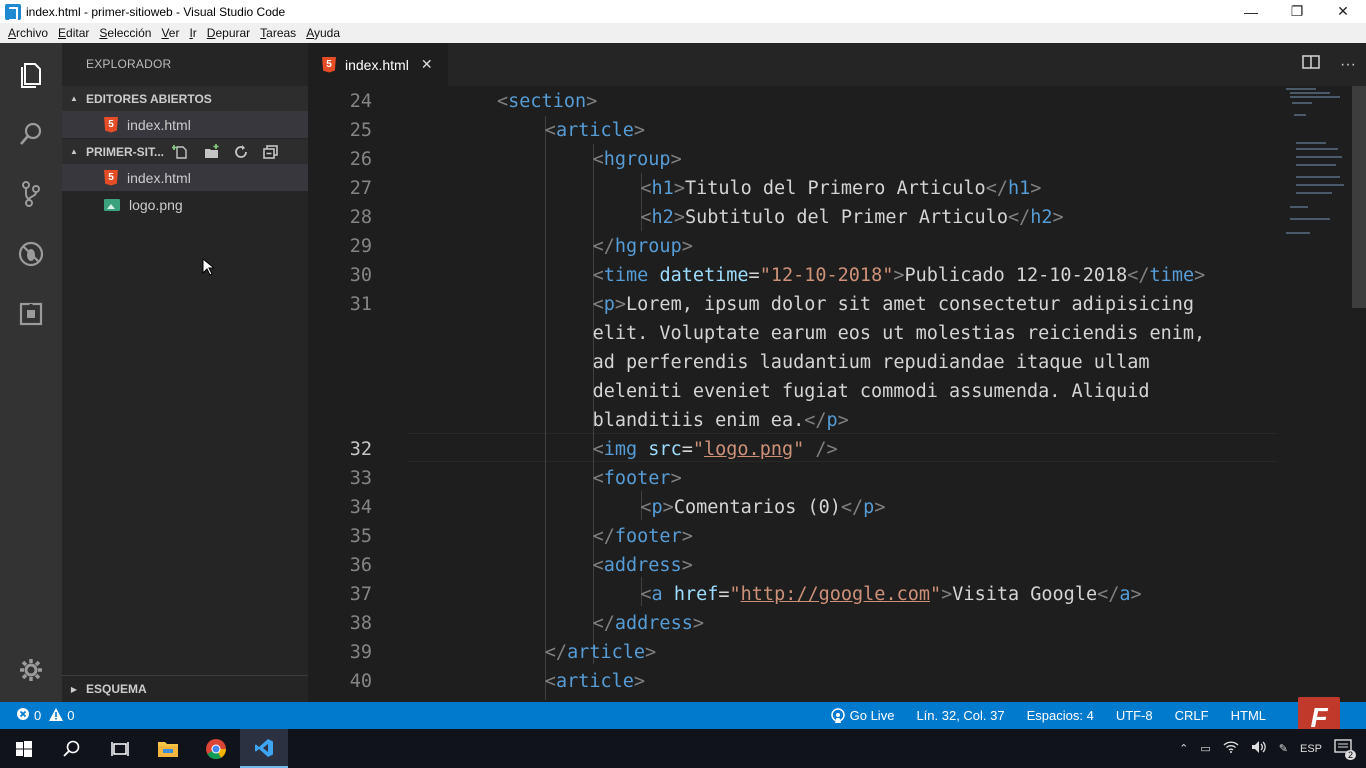 This screenshot has height=768, width=1366. I want to click on start-windows-icon, so click(24, 748).